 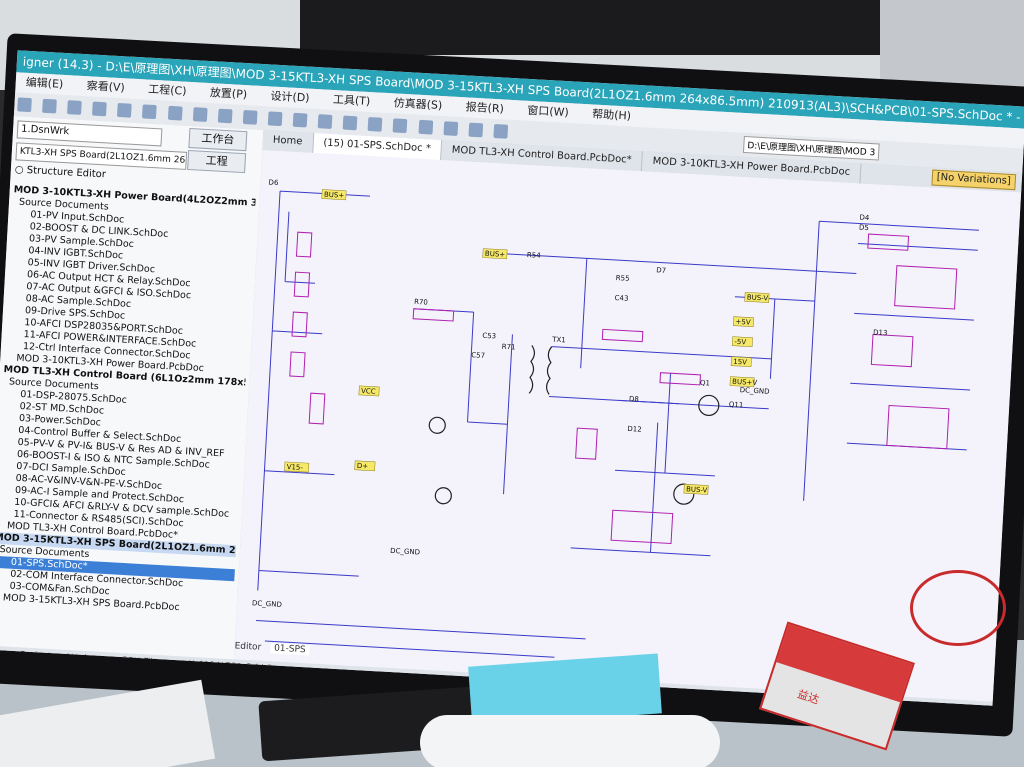 What do you see at coordinates (475, 130) in the screenshot?
I see `no-erc-icon` at bounding box center [475, 130].